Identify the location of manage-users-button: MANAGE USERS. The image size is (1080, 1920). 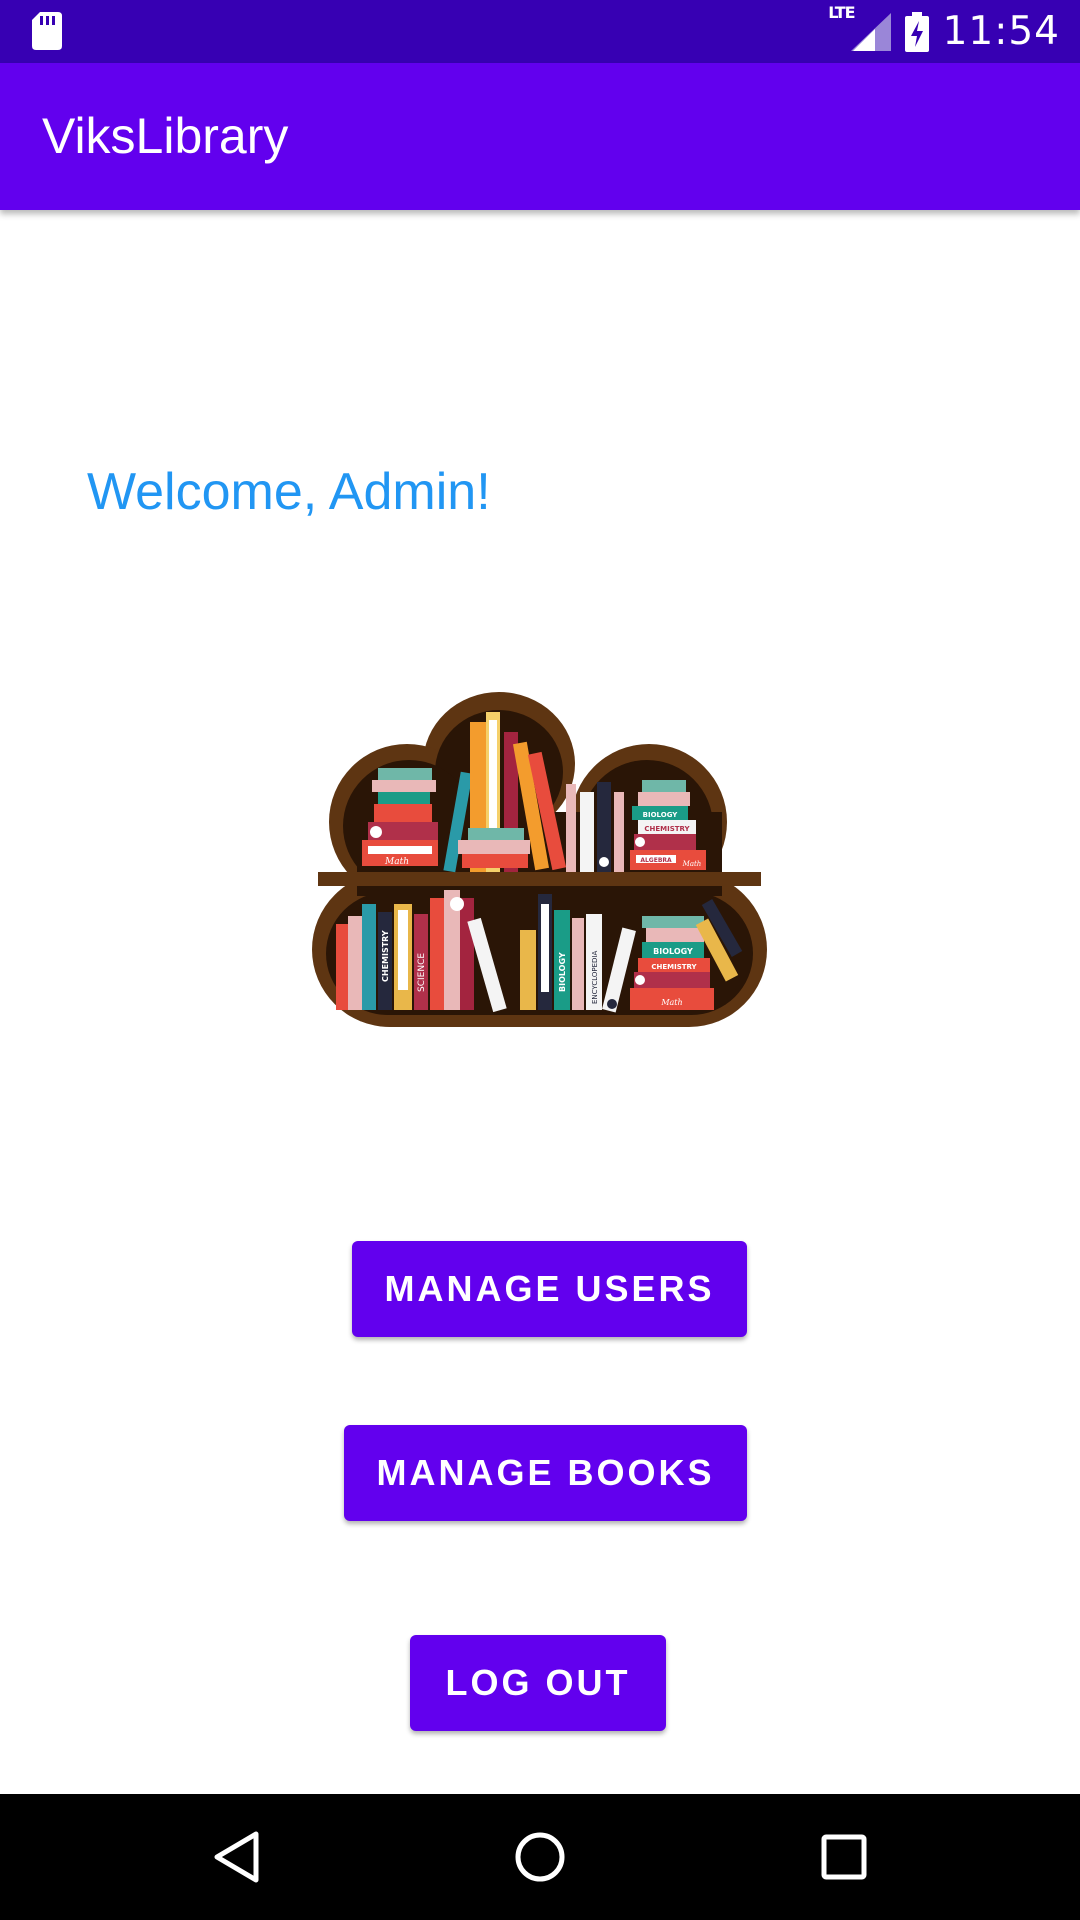
(549, 1289).